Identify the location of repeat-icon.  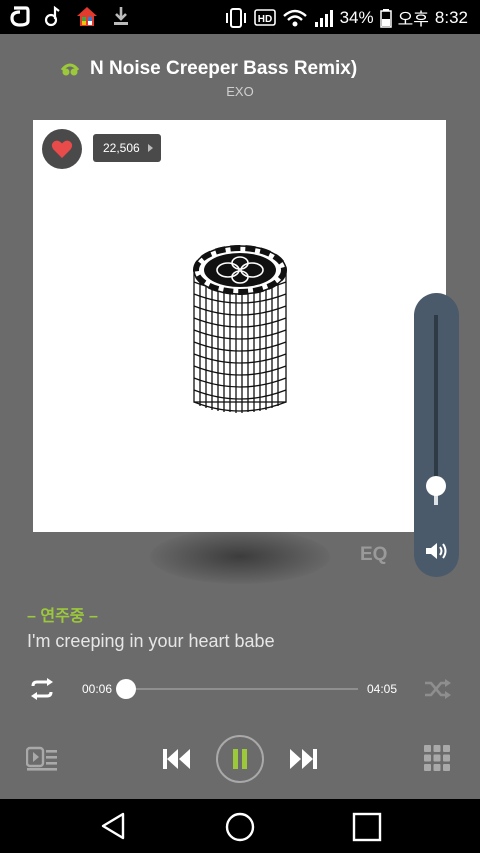
(42, 689).